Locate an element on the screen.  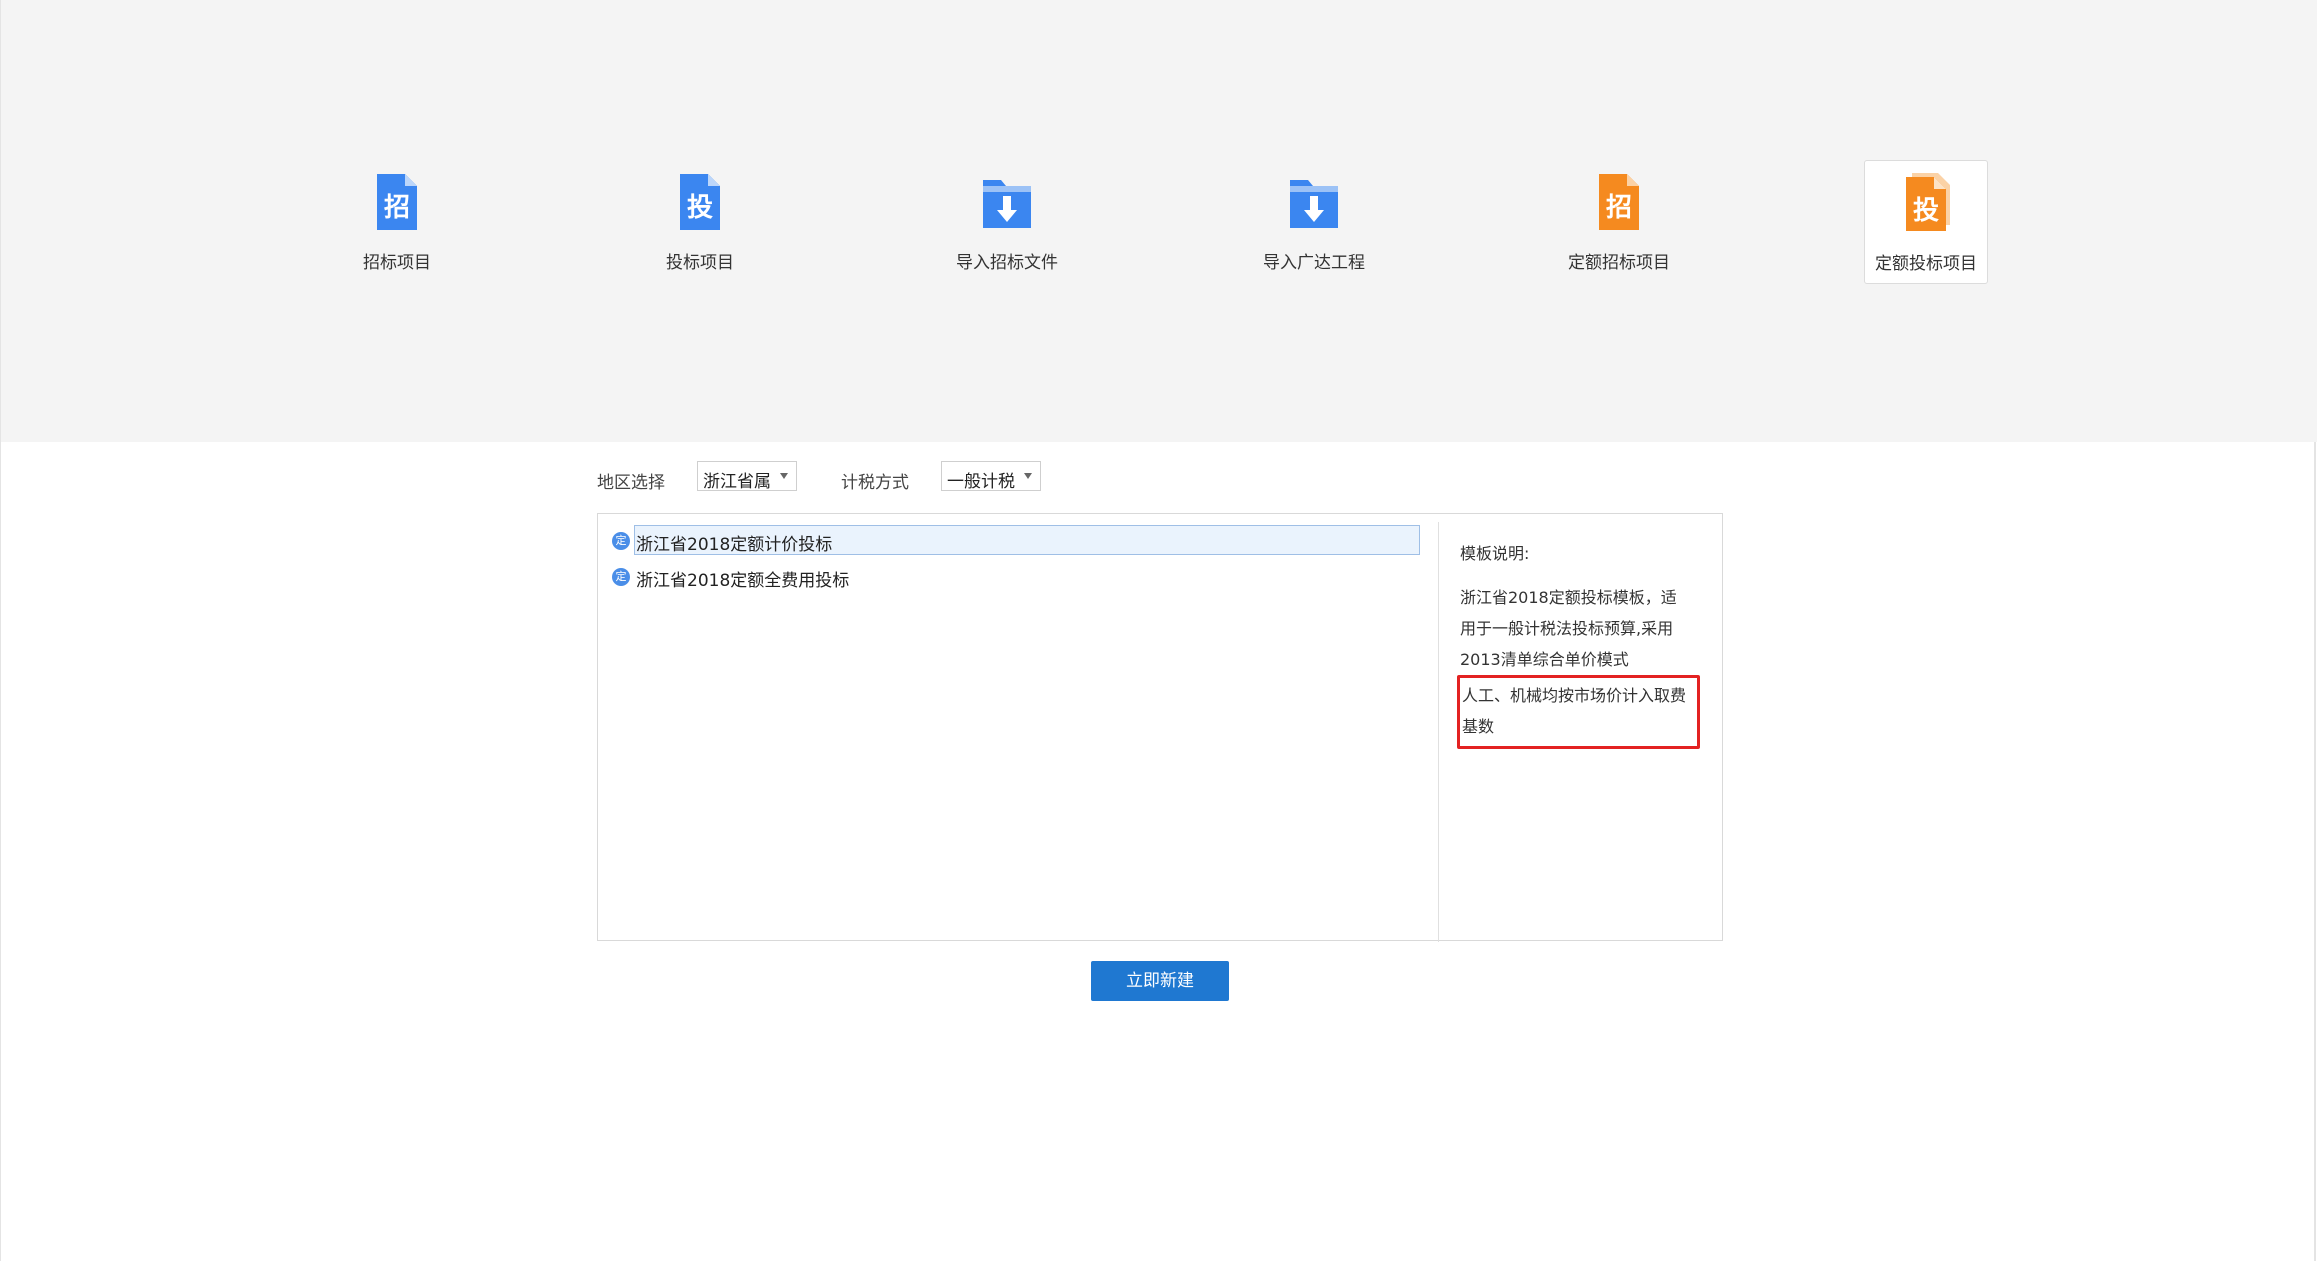
description-line: 人工、机械均按市场价计入取费 is located at coordinates (1574, 695).